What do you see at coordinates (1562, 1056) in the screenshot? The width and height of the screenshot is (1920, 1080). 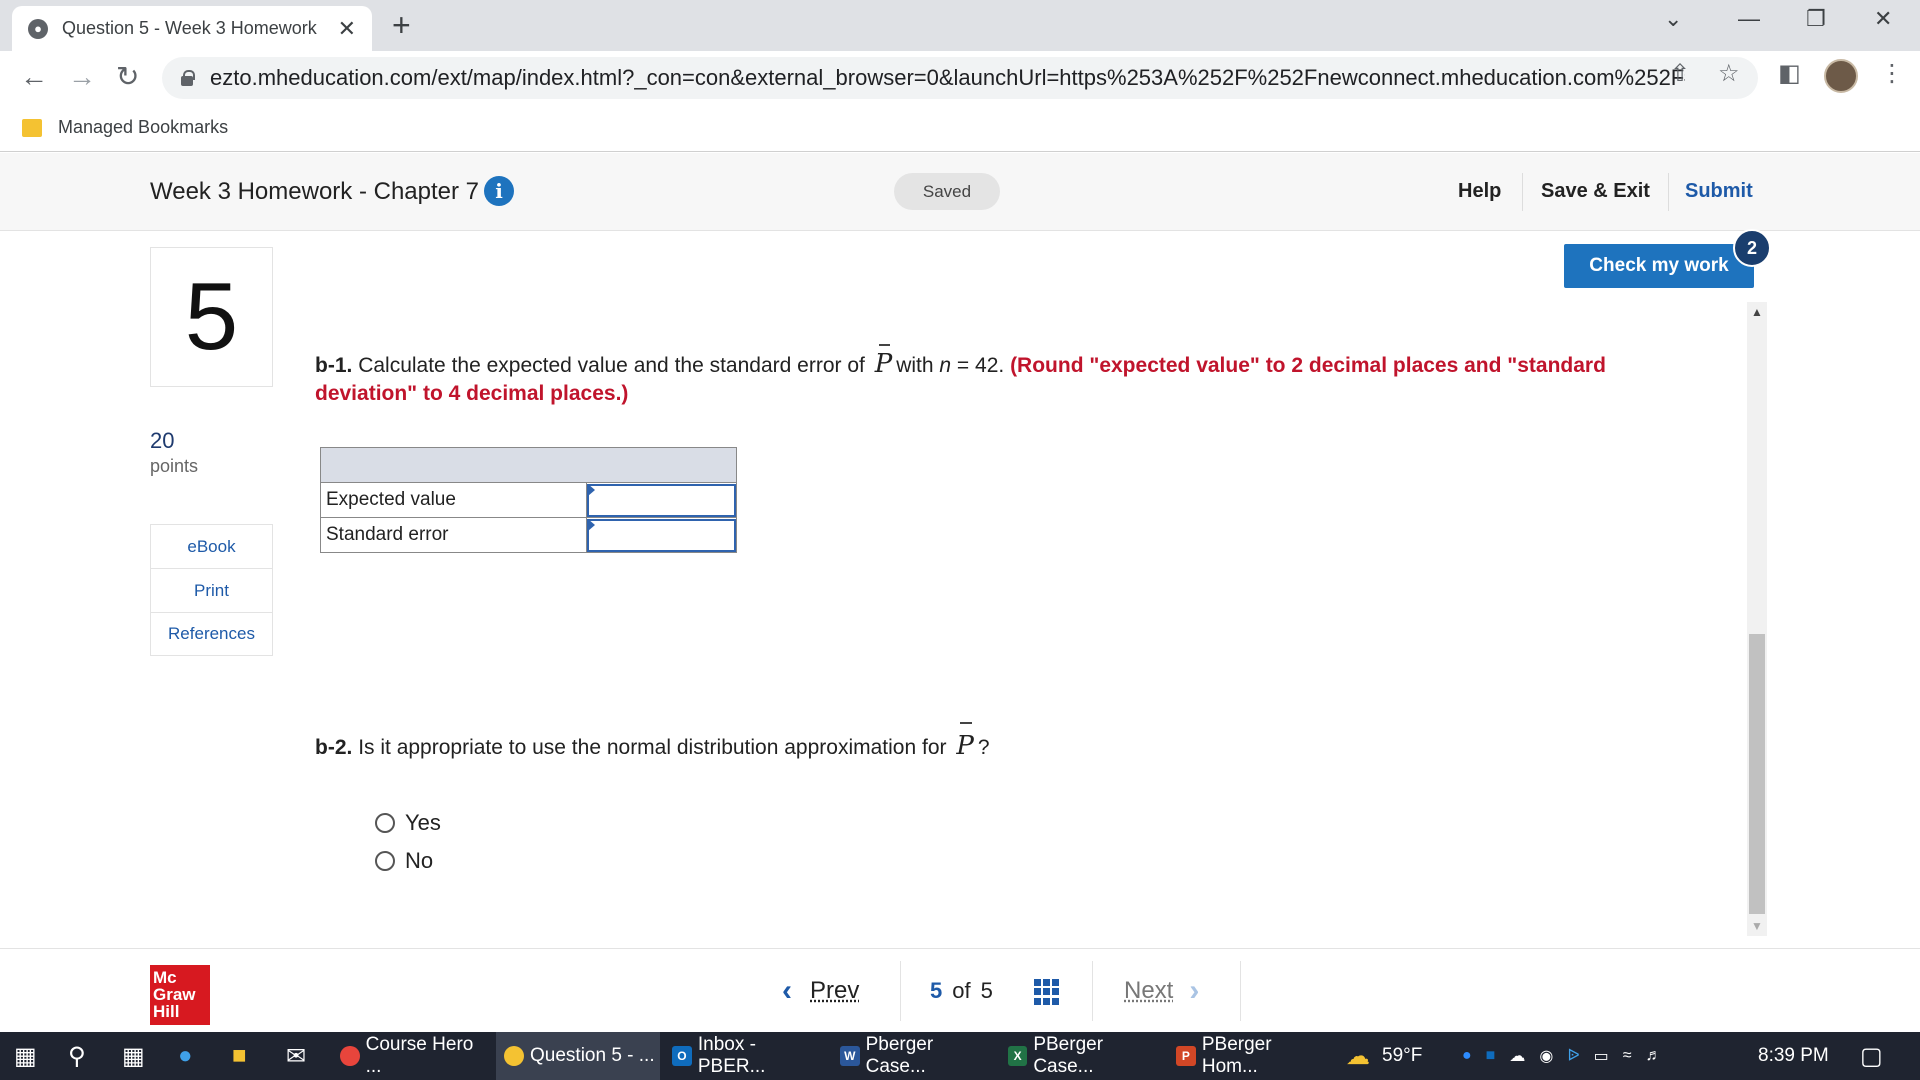 I see `system-tray-icons: ● ■ ☁ ◉ ᐉ ▭ ≈ ♬` at bounding box center [1562, 1056].